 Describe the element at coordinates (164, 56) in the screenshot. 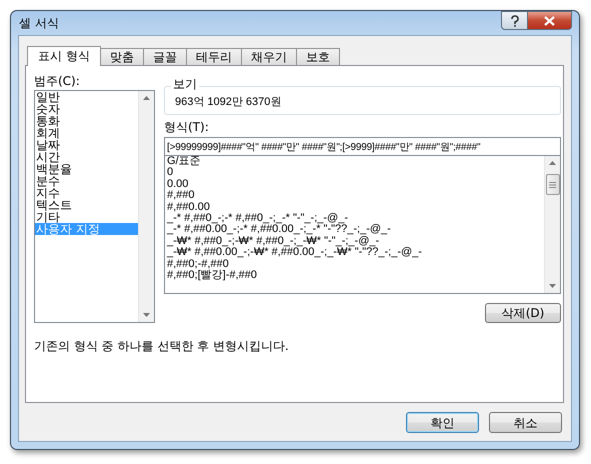

I see `tab: 글꼴` at that location.